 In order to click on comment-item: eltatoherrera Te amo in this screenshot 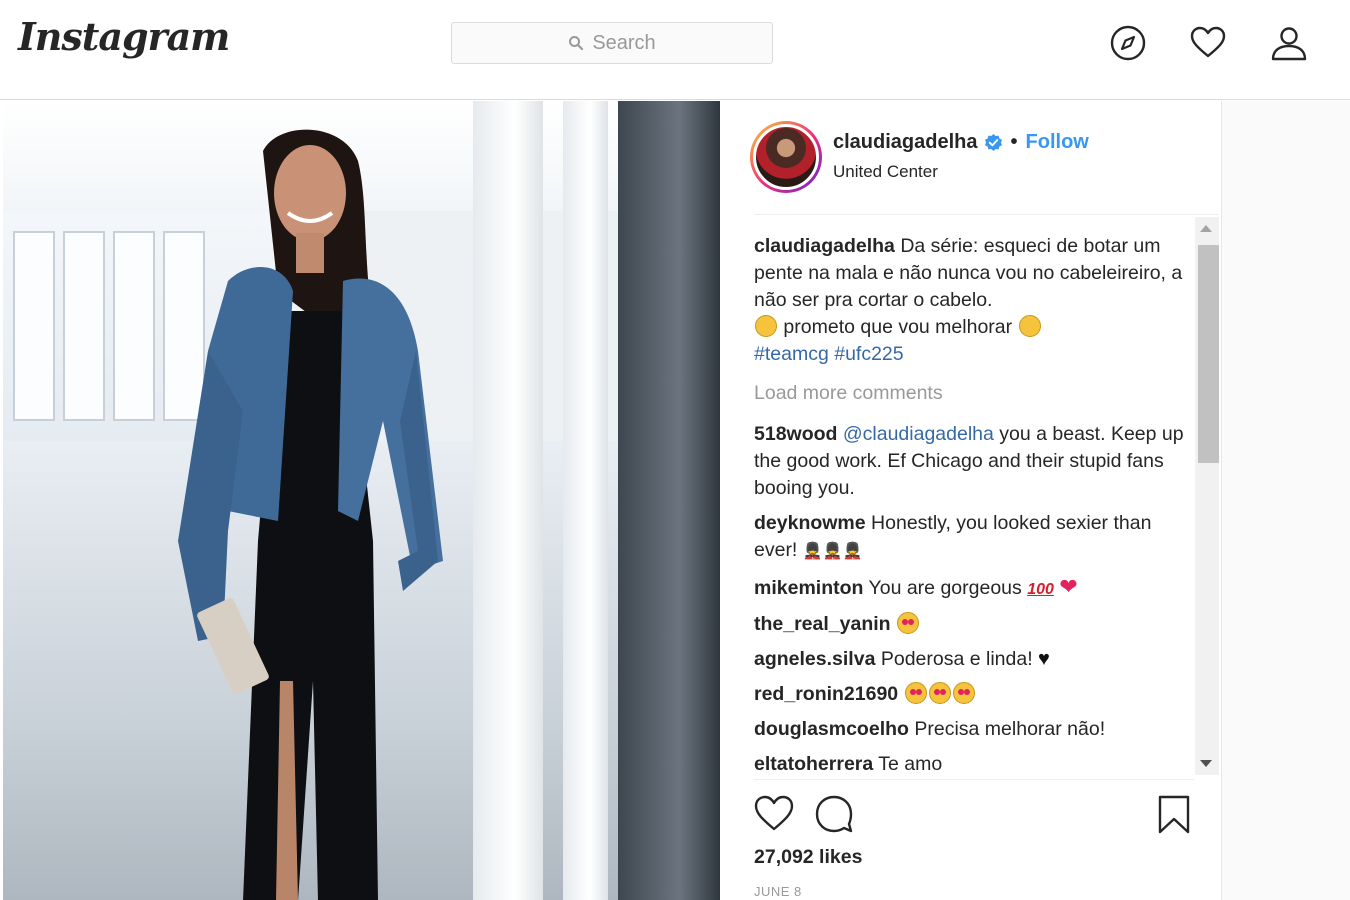, I will do `click(974, 764)`.